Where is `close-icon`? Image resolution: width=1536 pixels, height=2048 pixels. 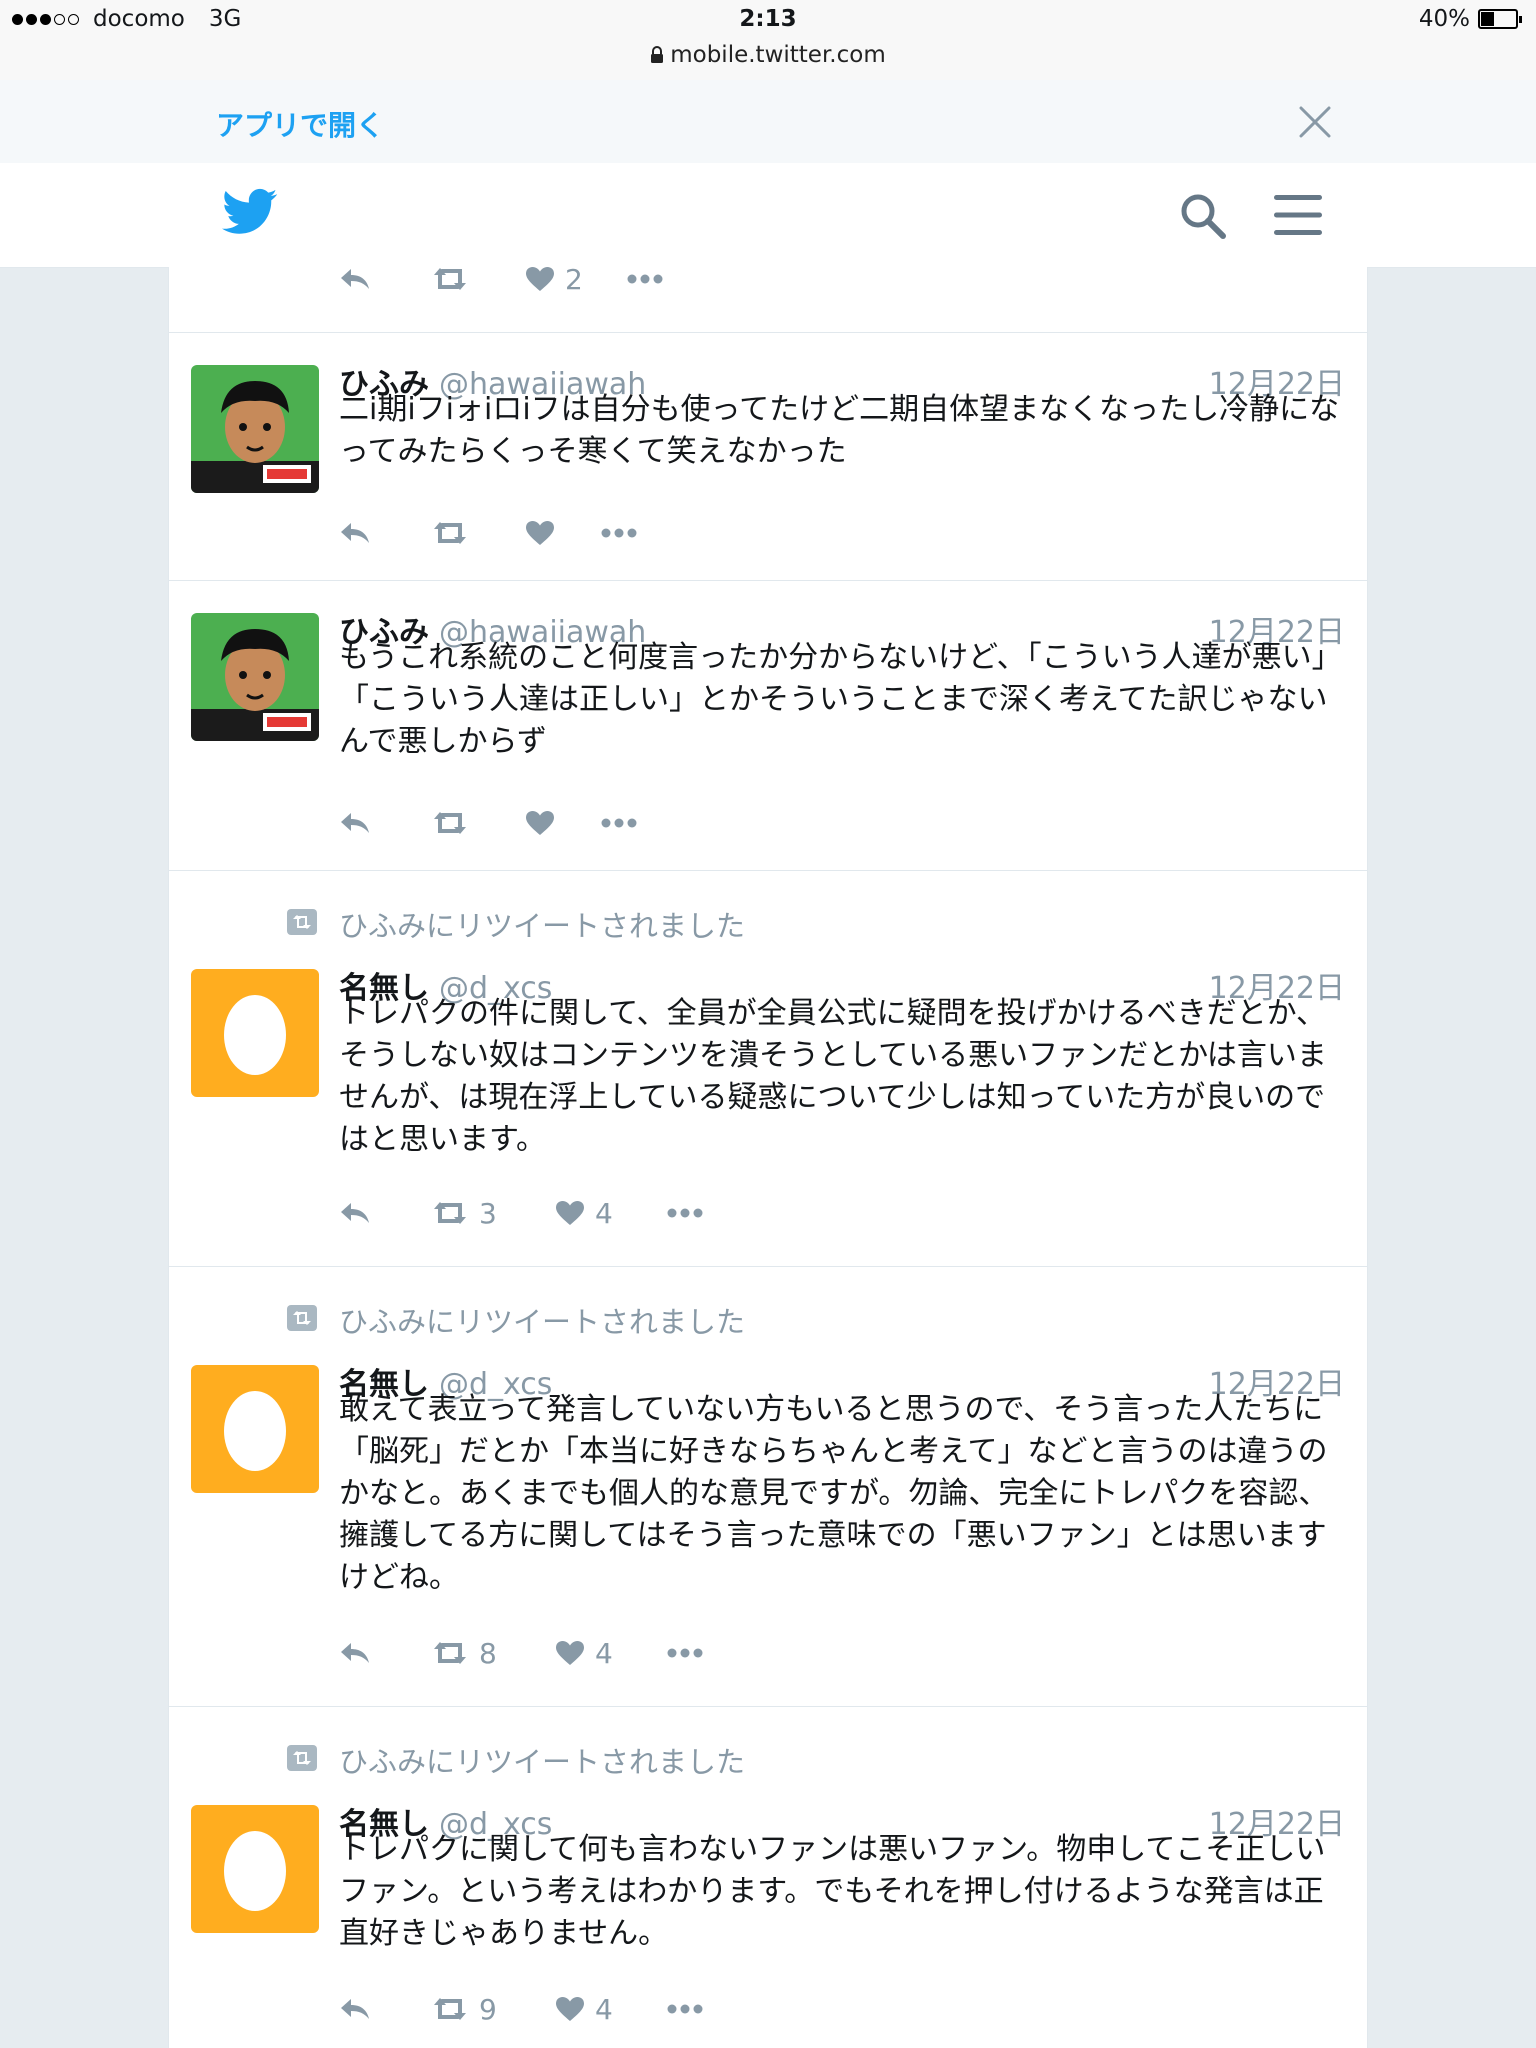
close-icon is located at coordinates (1315, 122).